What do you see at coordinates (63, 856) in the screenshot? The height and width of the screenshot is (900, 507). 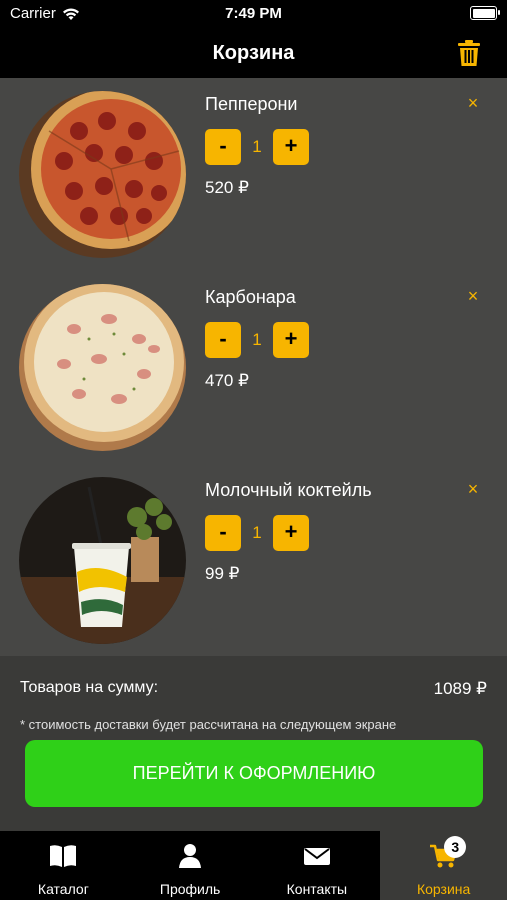 I see `book-icon` at bounding box center [63, 856].